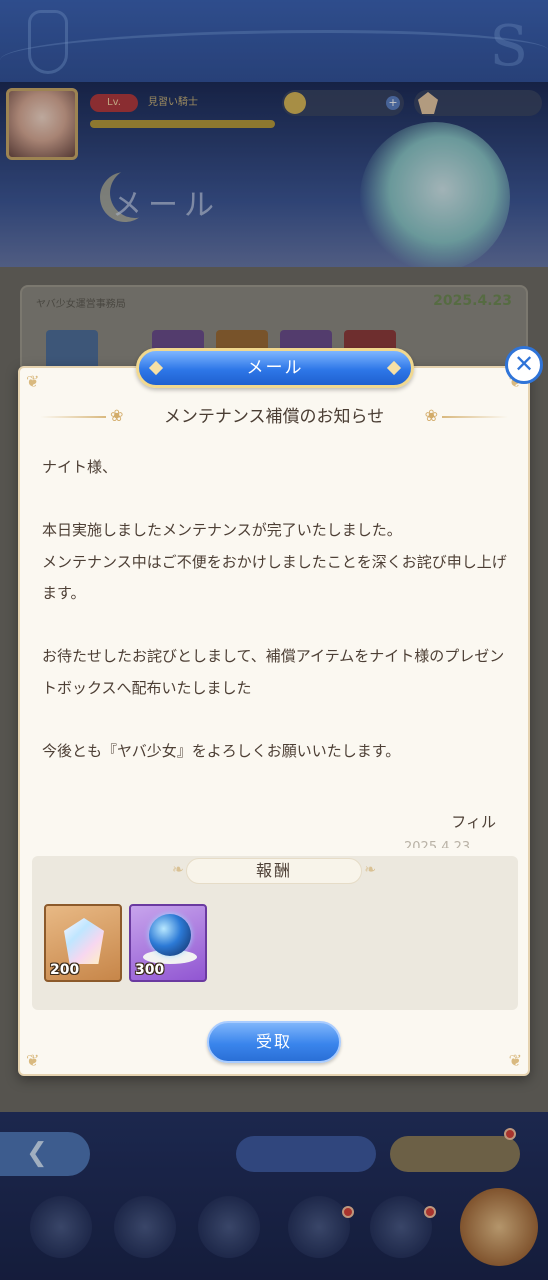  Describe the element at coordinates (437, 844) in the screenshot. I see `mail-date-partial: 2025.4.23` at that location.